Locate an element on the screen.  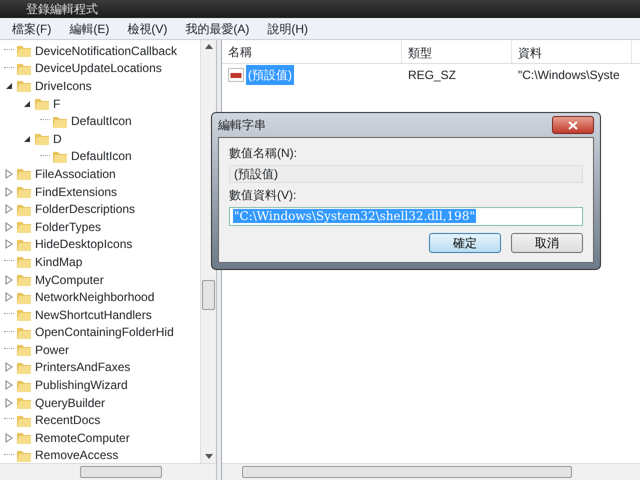
tree-item: PublishingWizard is located at coordinates (81, 385).